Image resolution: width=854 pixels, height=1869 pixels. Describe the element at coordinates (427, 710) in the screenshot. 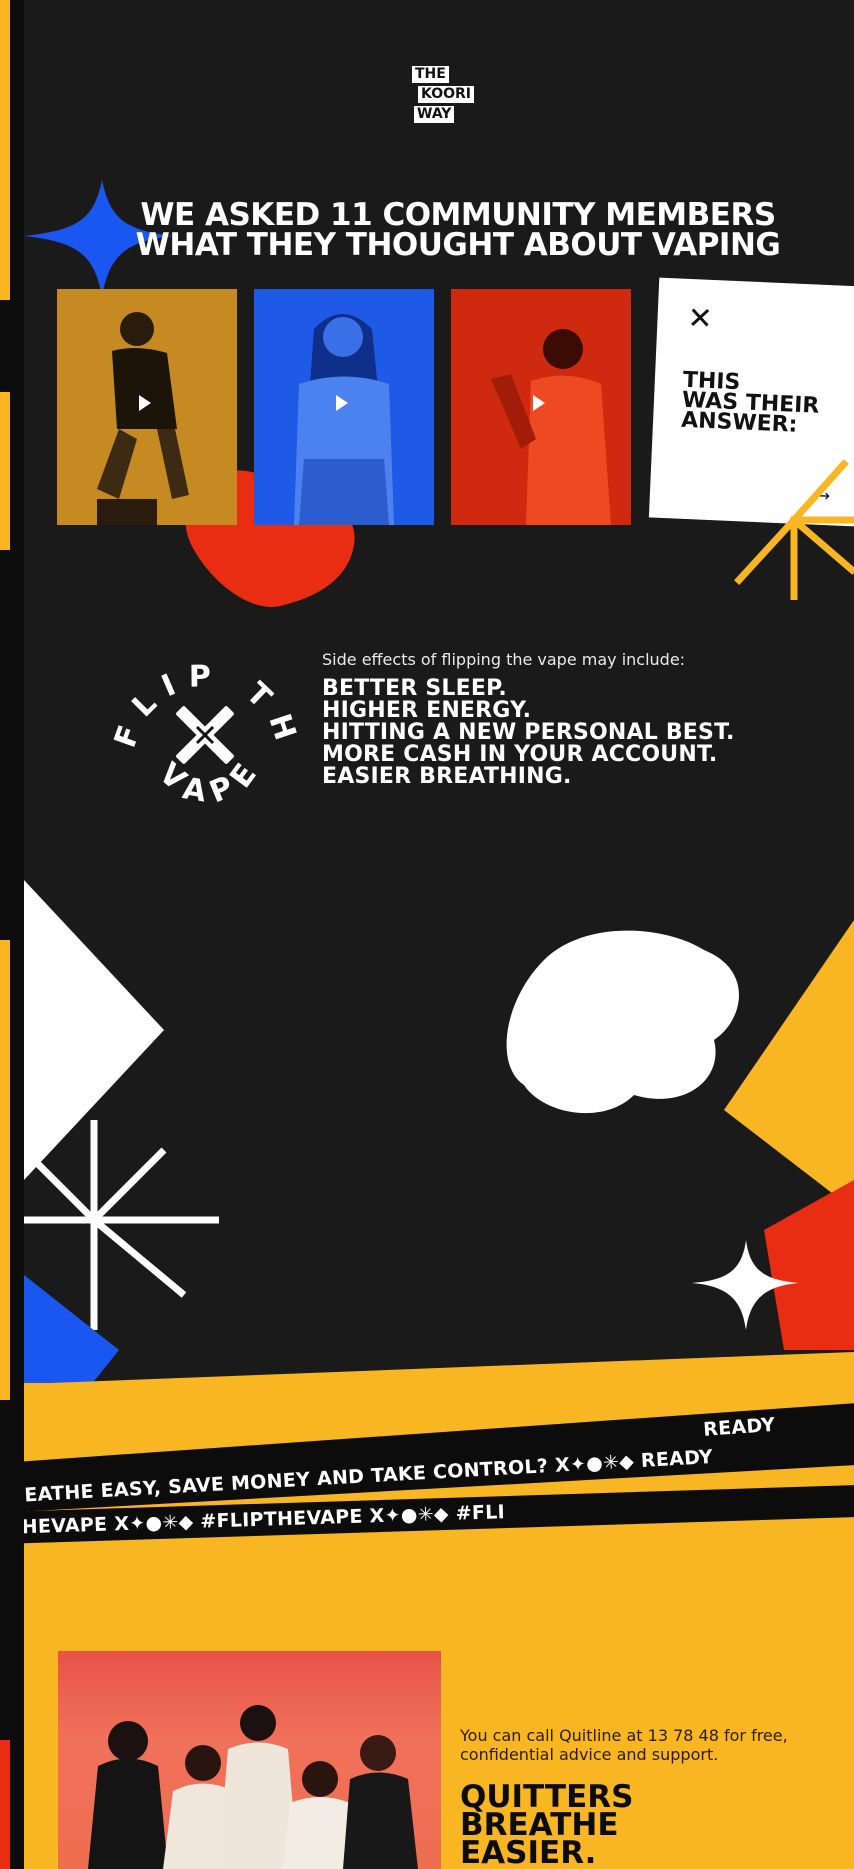

I see `effect-item: HIGHER ENERGY.` at that location.